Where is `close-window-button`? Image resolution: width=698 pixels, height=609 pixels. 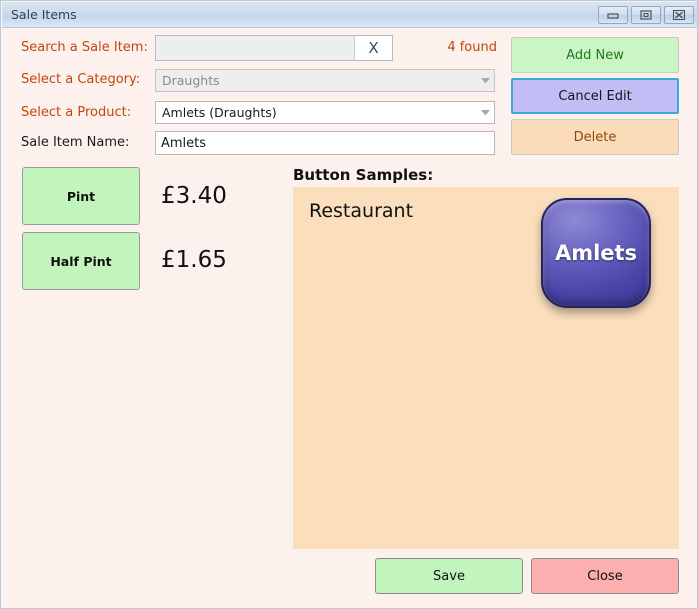
close-window-button is located at coordinates (679, 15).